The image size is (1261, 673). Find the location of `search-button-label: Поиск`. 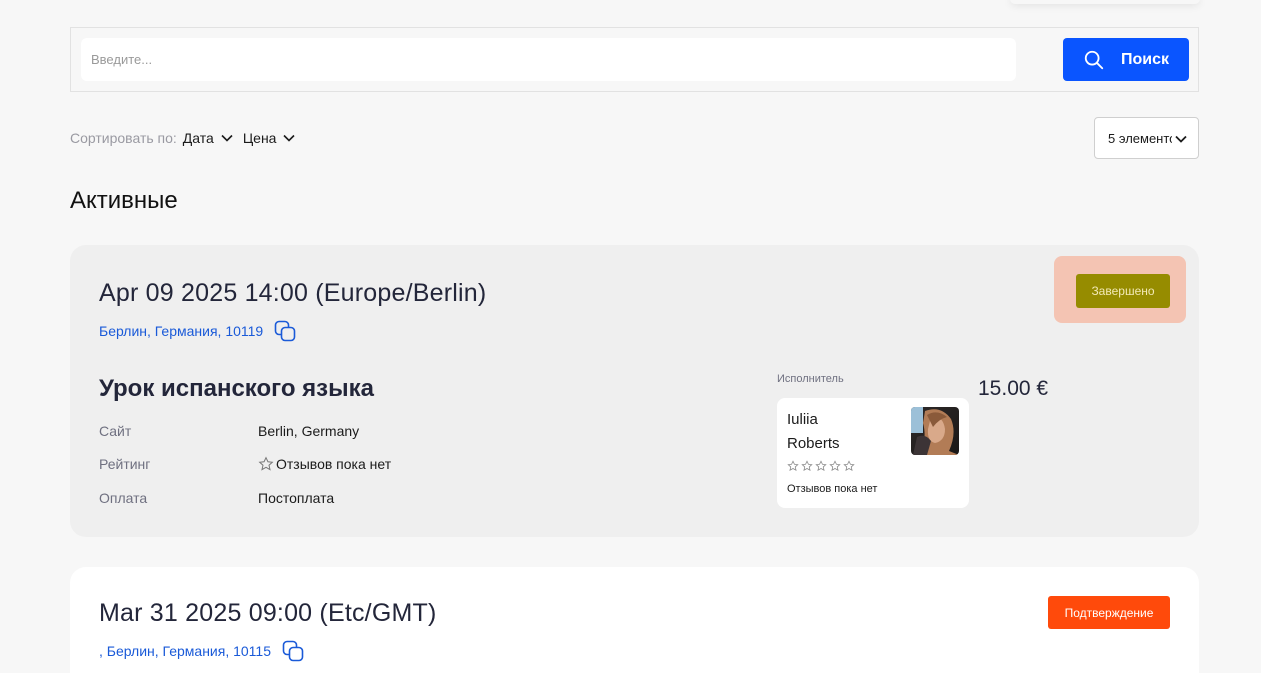

search-button-label: Поиск is located at coordinates (1144, 59).